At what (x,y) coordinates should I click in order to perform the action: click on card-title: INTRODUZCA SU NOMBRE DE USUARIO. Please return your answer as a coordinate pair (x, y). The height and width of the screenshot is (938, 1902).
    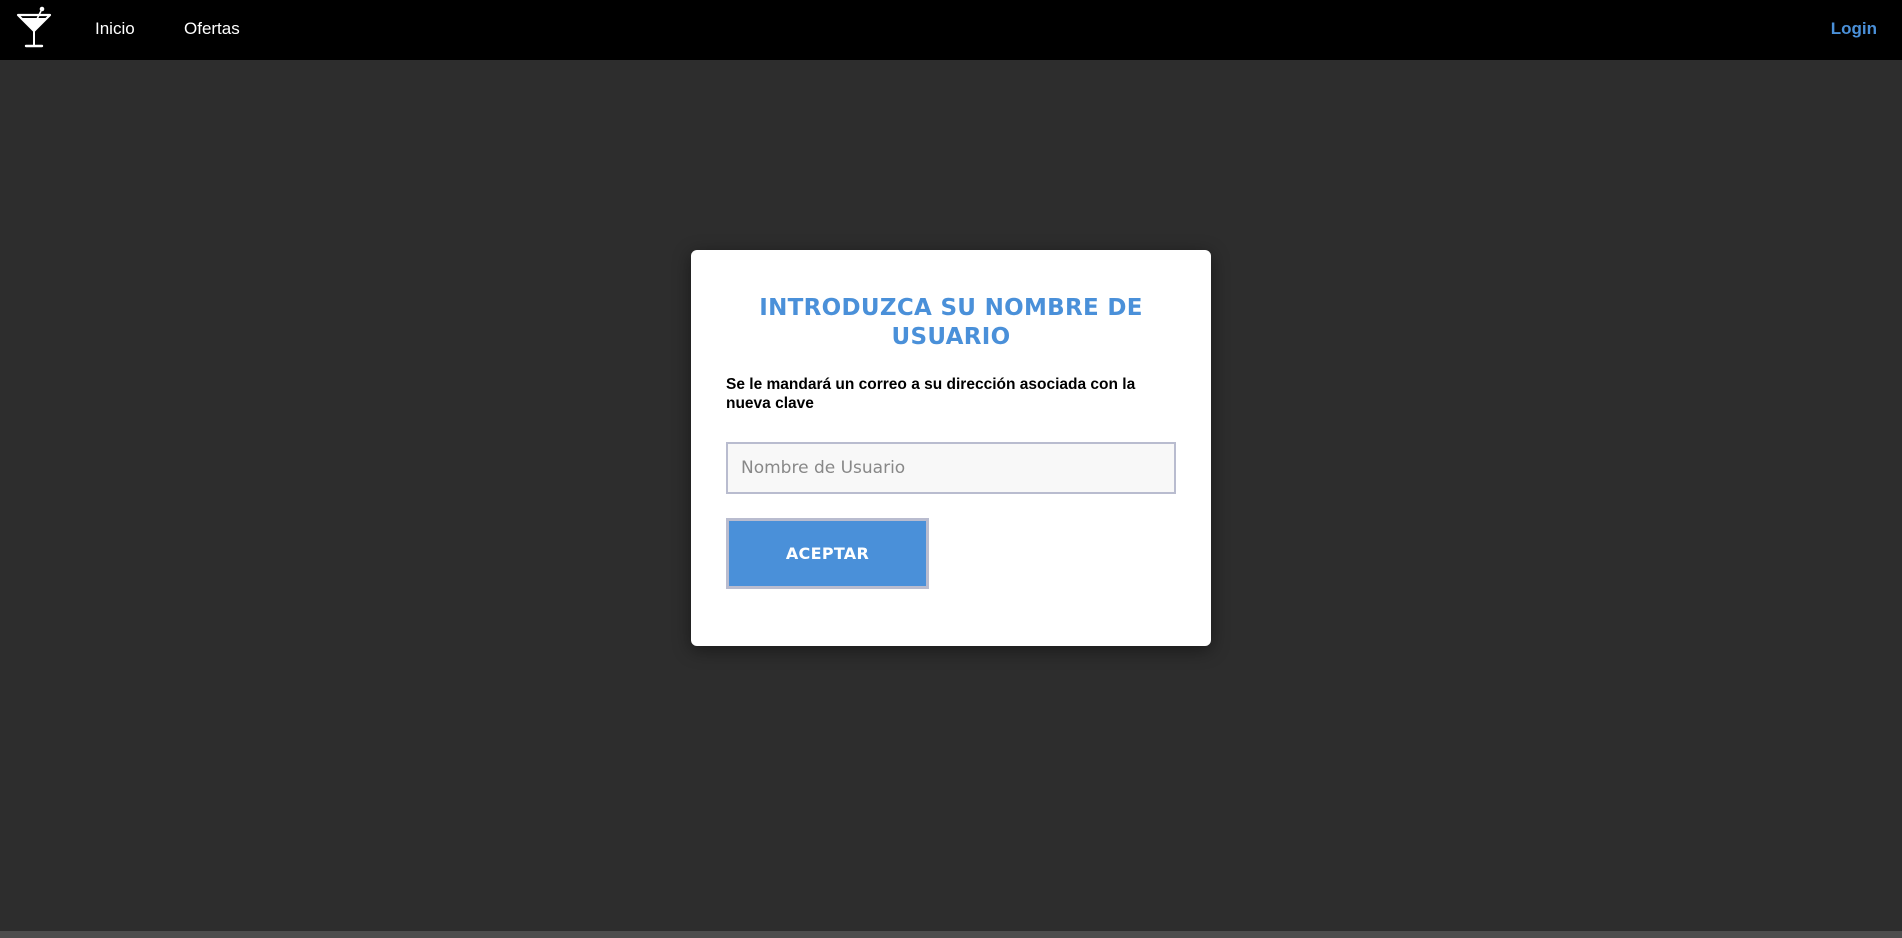
    Looking at the image, I should click on (951, 322).